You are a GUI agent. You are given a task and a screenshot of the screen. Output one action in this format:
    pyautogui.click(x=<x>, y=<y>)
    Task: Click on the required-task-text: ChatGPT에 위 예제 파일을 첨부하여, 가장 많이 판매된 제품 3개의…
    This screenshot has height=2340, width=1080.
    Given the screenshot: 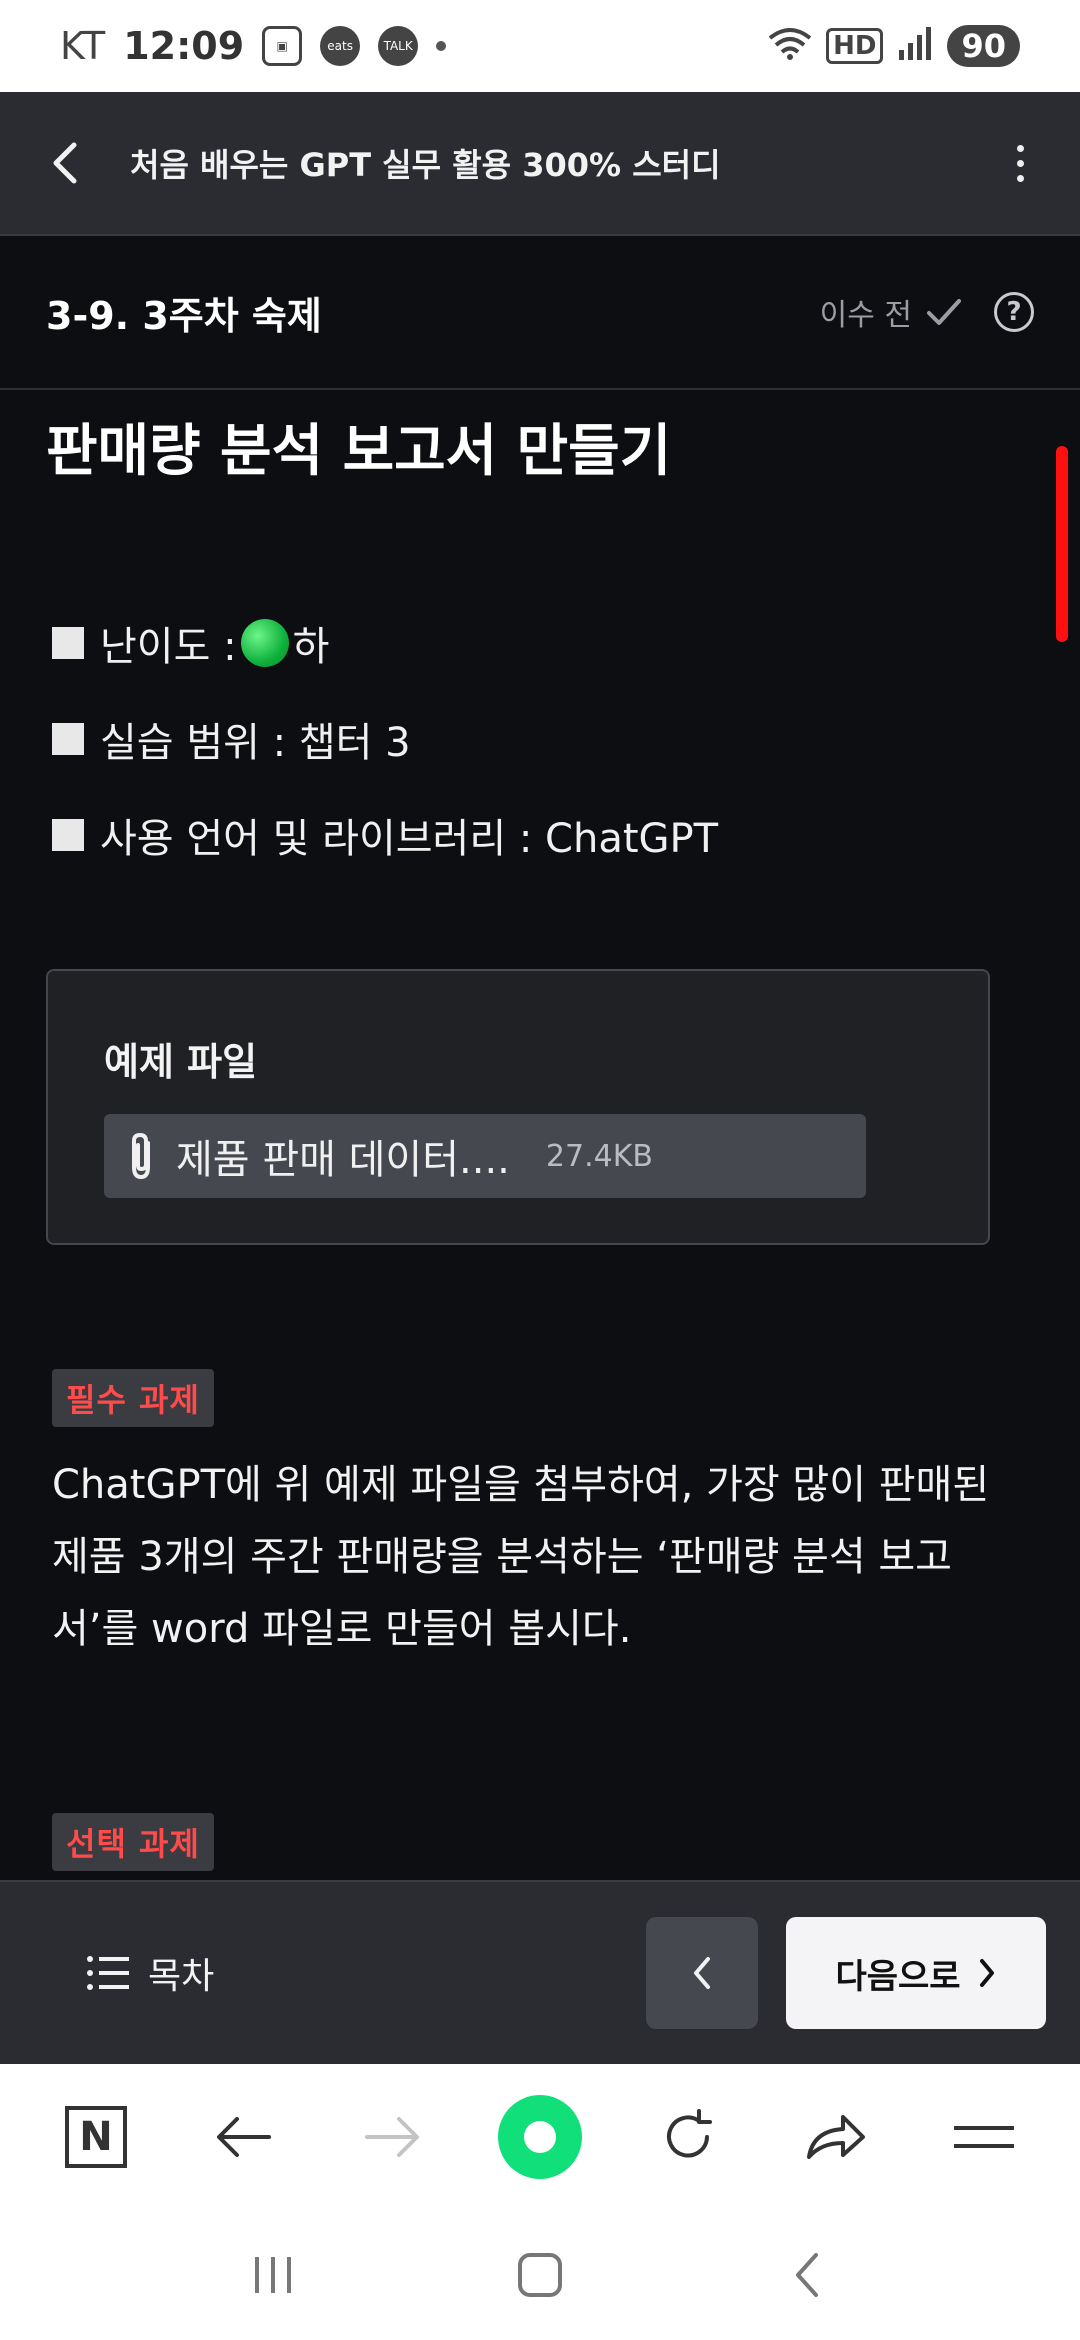 What is the action you would take?
    pyautogui.click(x=521, y=1557)
    